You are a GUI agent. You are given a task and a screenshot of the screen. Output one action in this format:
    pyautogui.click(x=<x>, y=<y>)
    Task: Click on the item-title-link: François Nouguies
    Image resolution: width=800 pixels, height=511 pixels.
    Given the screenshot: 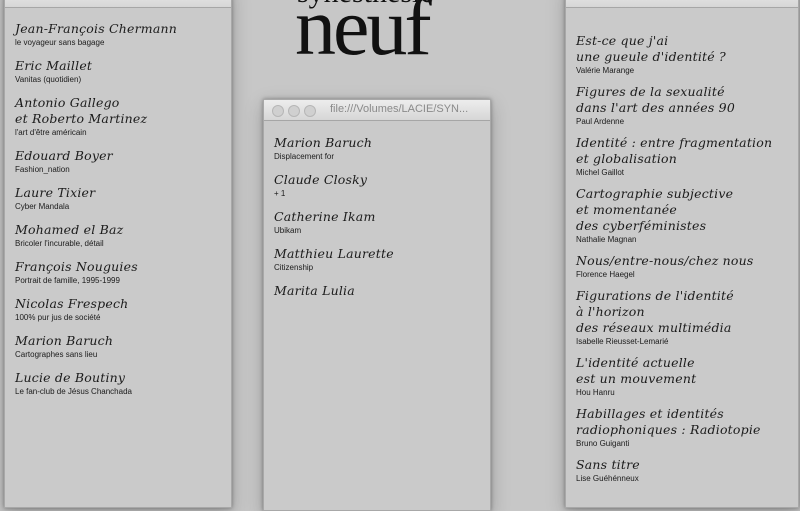 What is the action you would take?
    pyautogui.click(x=118, y=267)
    